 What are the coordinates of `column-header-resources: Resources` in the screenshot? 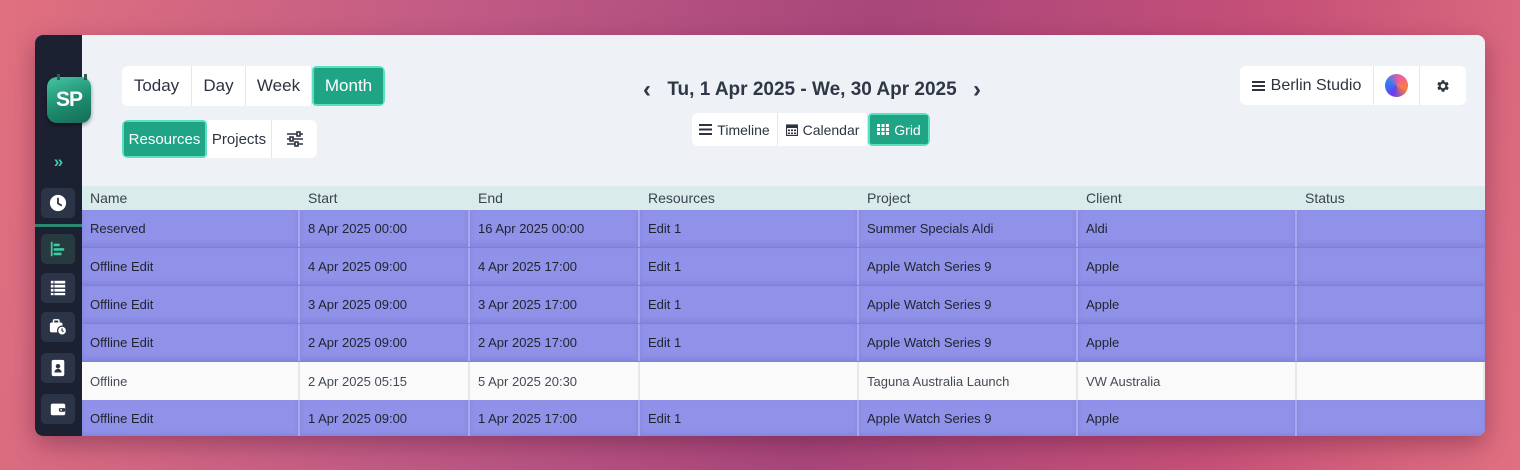 It's located at (749, 198).